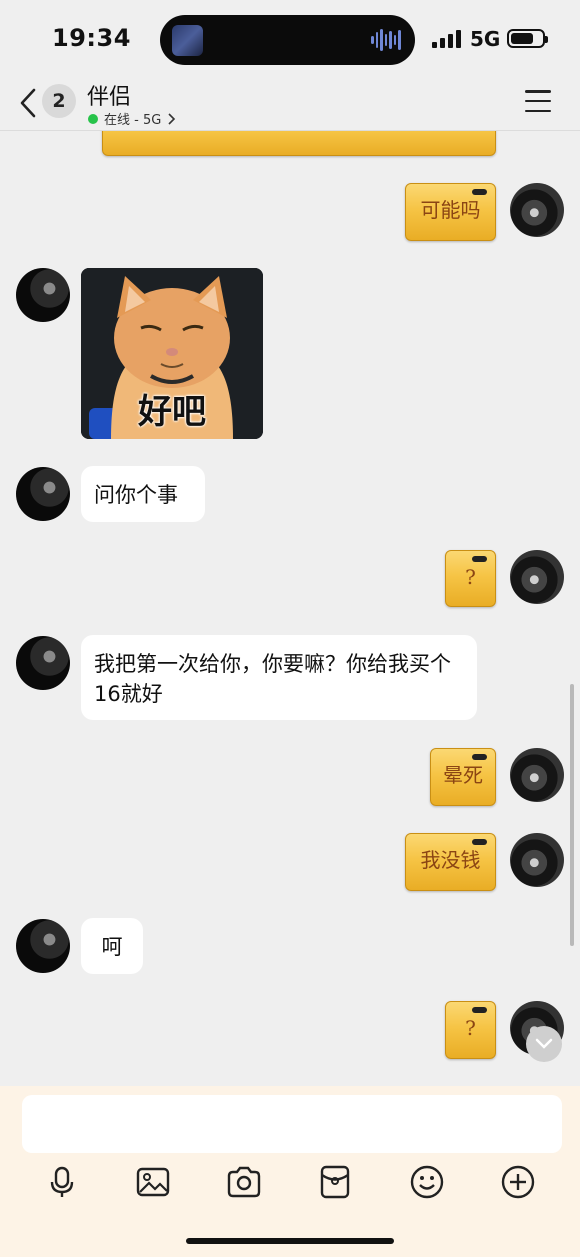 The image size is (580, 1257). I want to click on camera-icon, so click(244, 1182).